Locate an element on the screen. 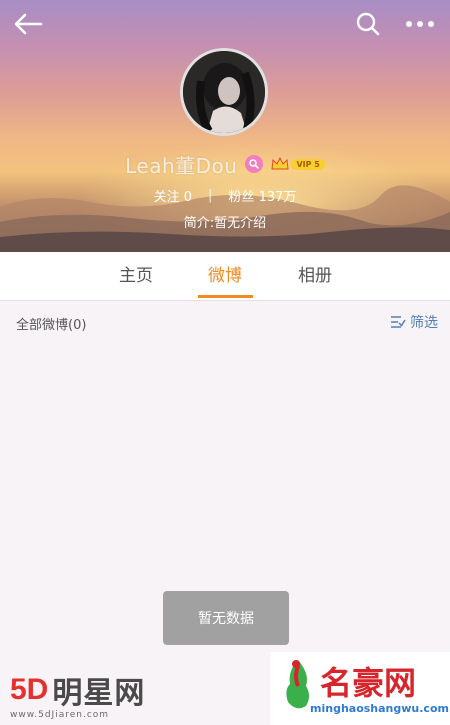 This screenshot has width=450, height=725. watermark-minghao: 名豪网 minghaoshangwu.com is located at coordinates (360, 688).